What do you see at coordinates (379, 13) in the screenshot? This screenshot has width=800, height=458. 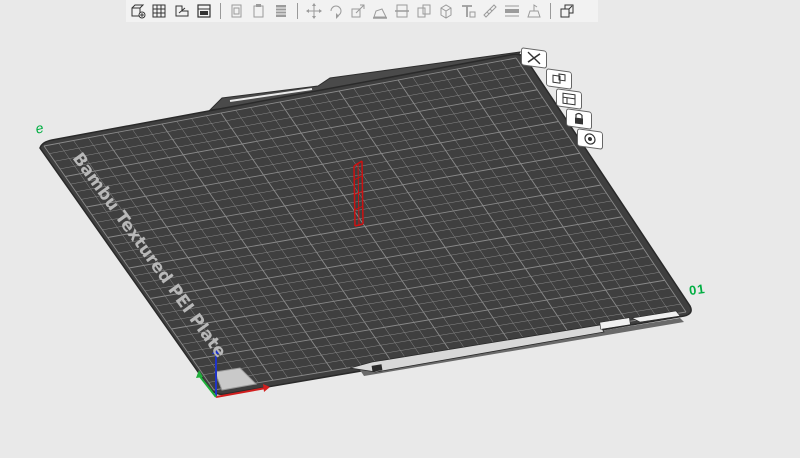 I see `lay-on-face-icon` at bounding box center [379, 13].